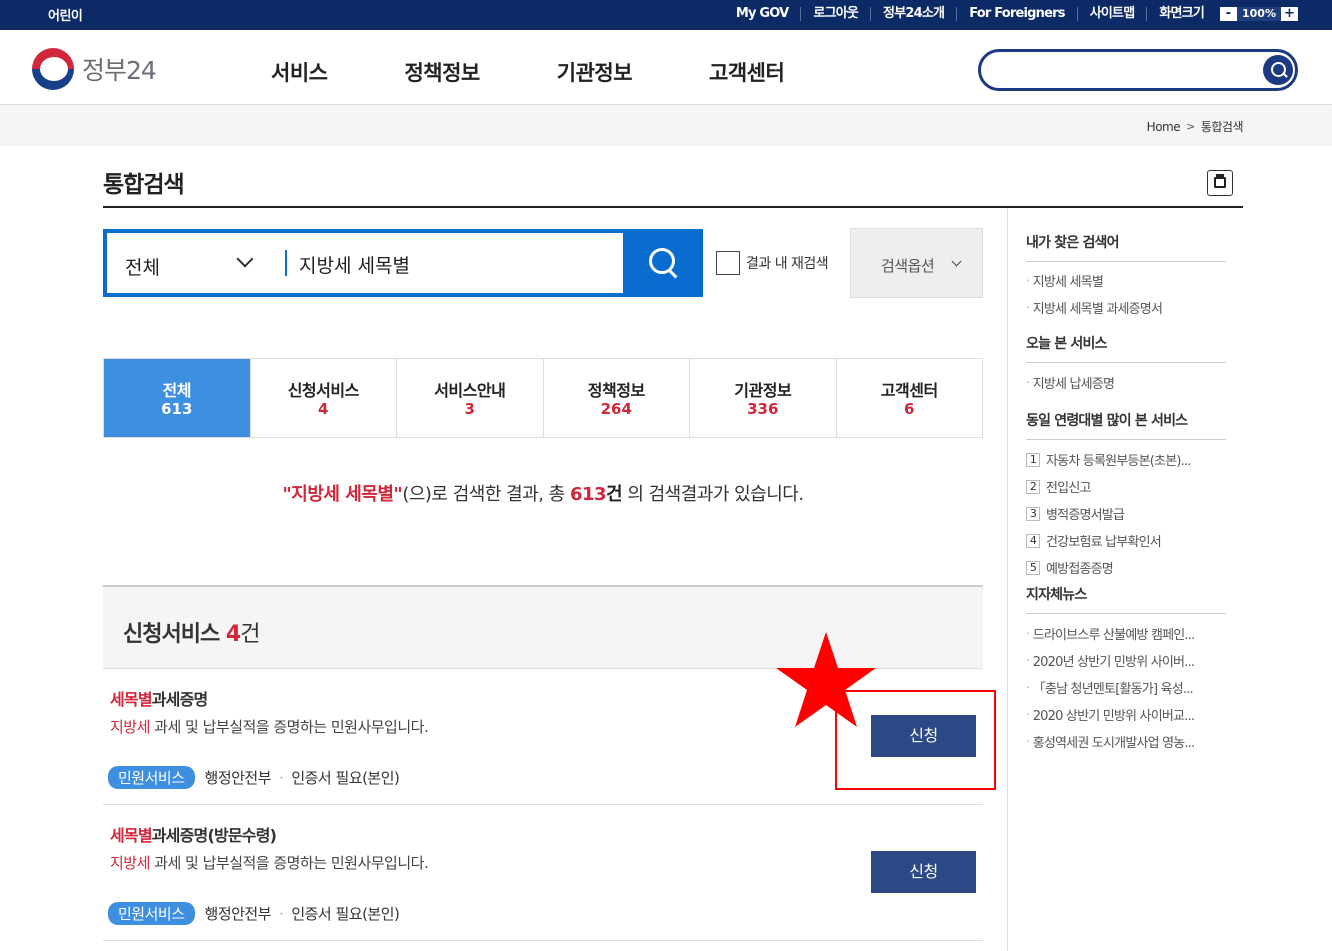 The image size is (1332, 951). What do you see at coordinates (1228, 14) in the screenshot?
I see `zoom-out-button: -` at bounding box center [1228, 14].